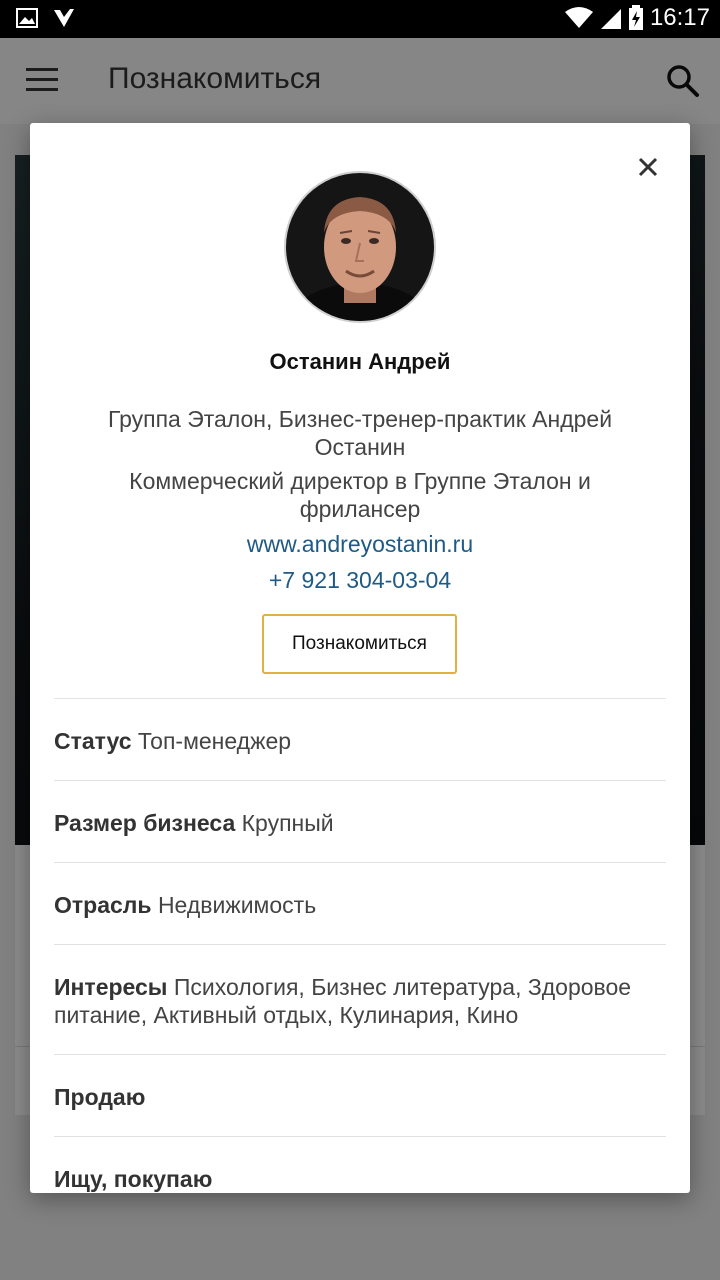 The height and width of the screenshot is (1280, 720). I want to click on field-value: Недвижимость, so click(237, 905).